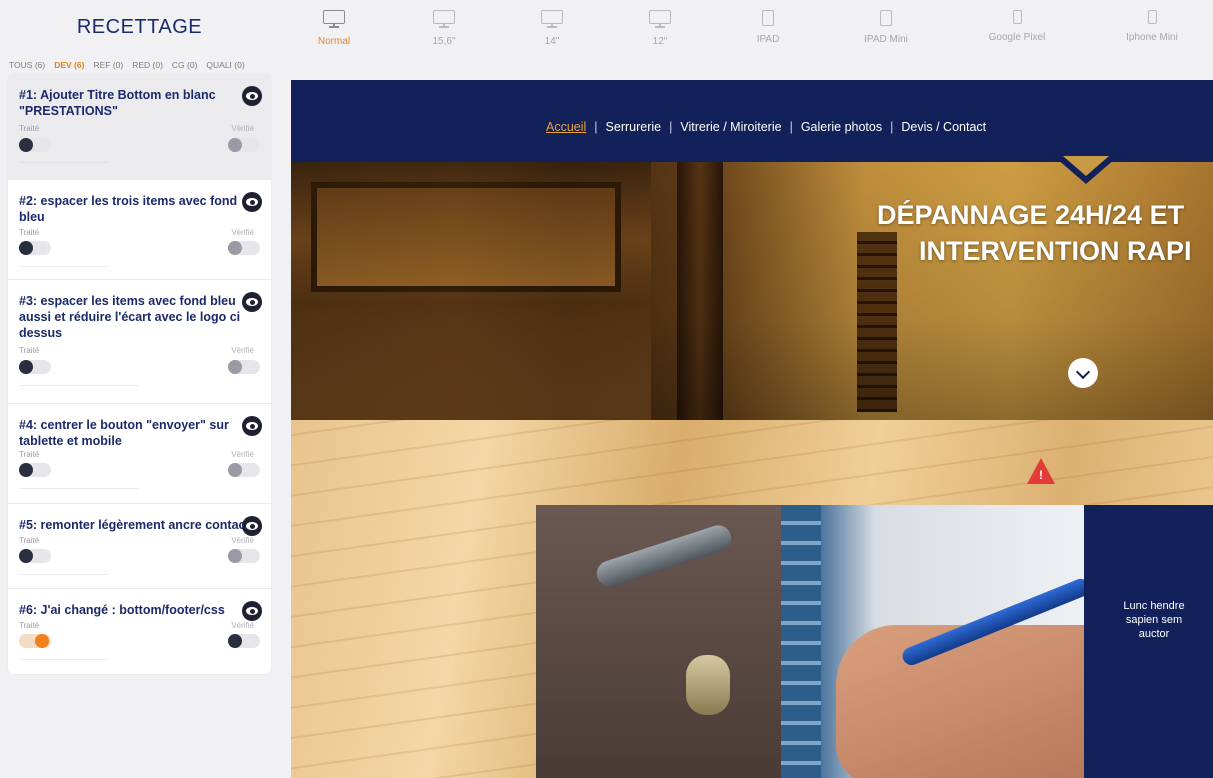 The height and width of the screenshot is (778, 1213). What do you see at coordinates (134, 525) in the screenshot?
I see `task-title: #5: remonter légèrement ancre contact` at bounding box center [134, 525].